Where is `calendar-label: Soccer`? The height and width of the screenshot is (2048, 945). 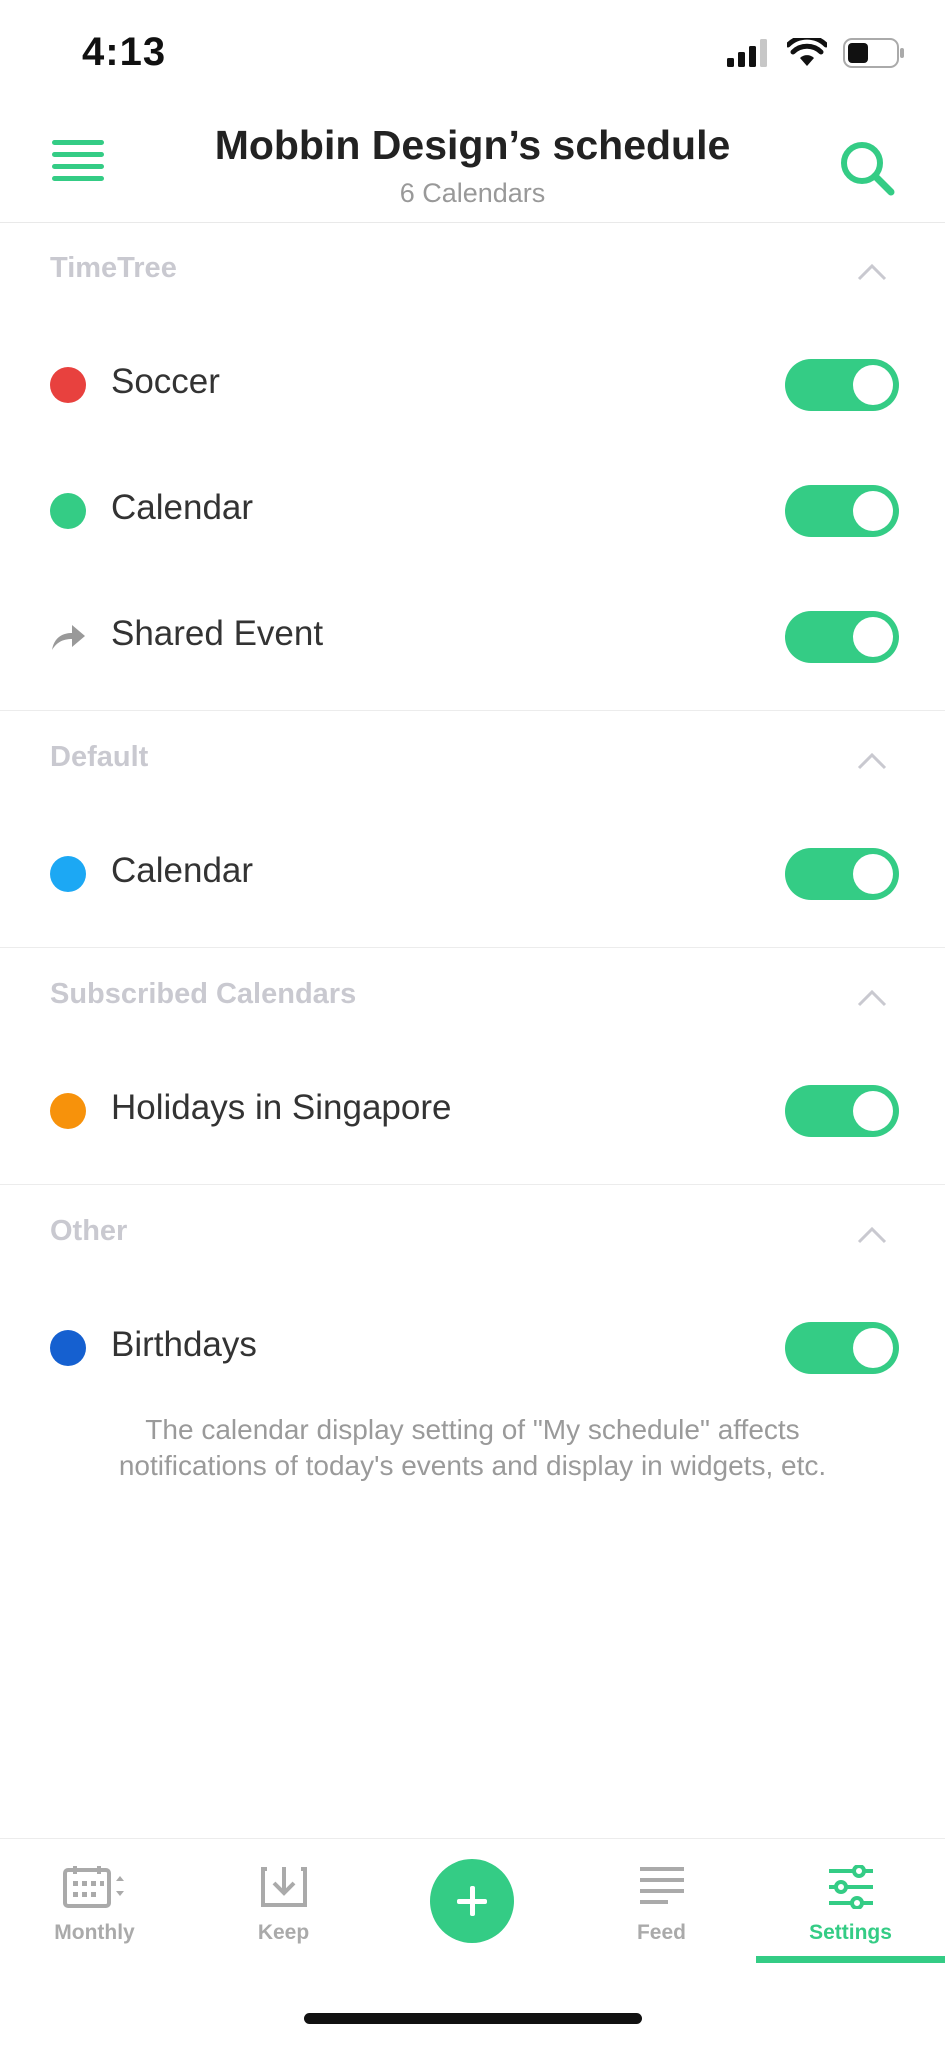 calendar-label: Soccer is located at coordinates (165, 381).